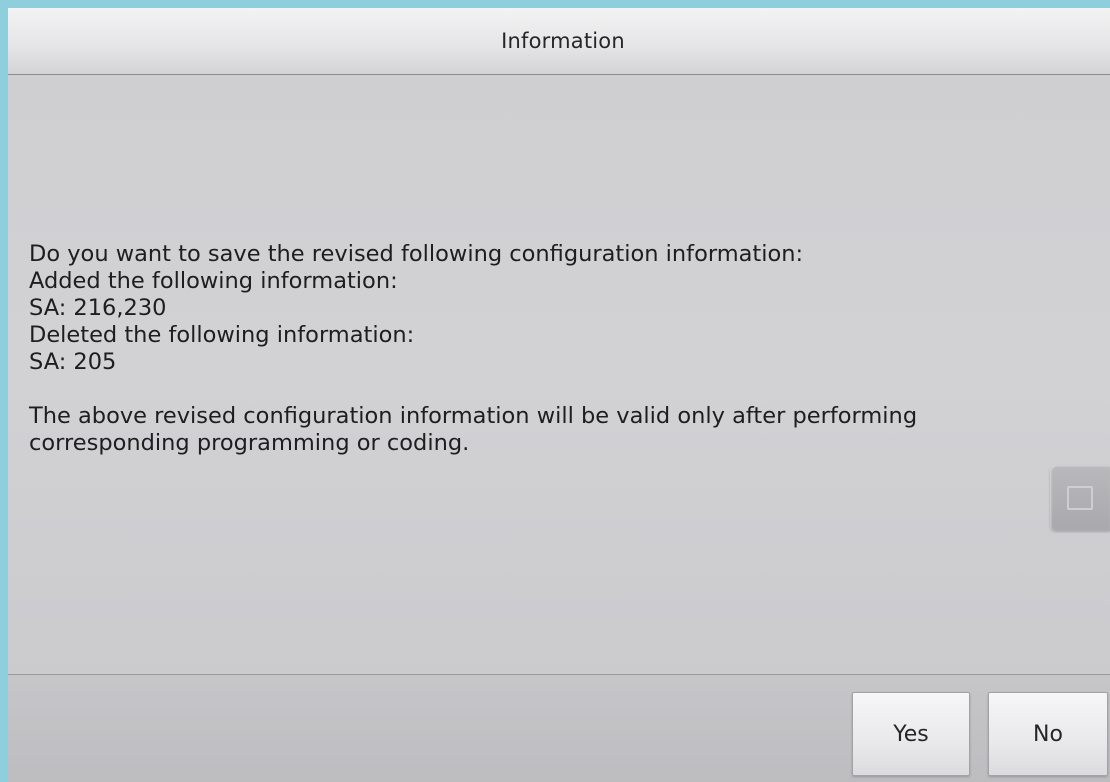  Describe the element at coordinates (529, 389) in the screenshot. I see `message-spacer` at that location.